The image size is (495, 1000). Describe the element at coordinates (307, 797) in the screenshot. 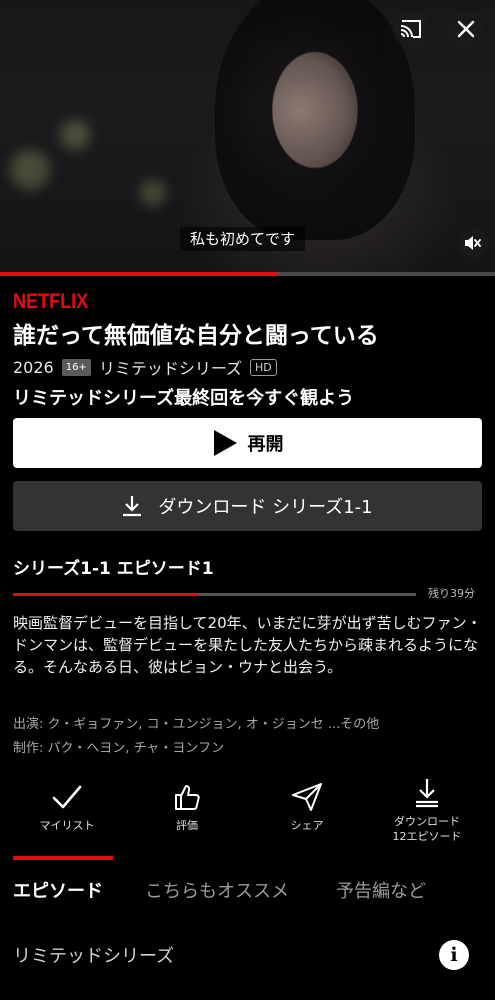

I see `send-icon` at that location.